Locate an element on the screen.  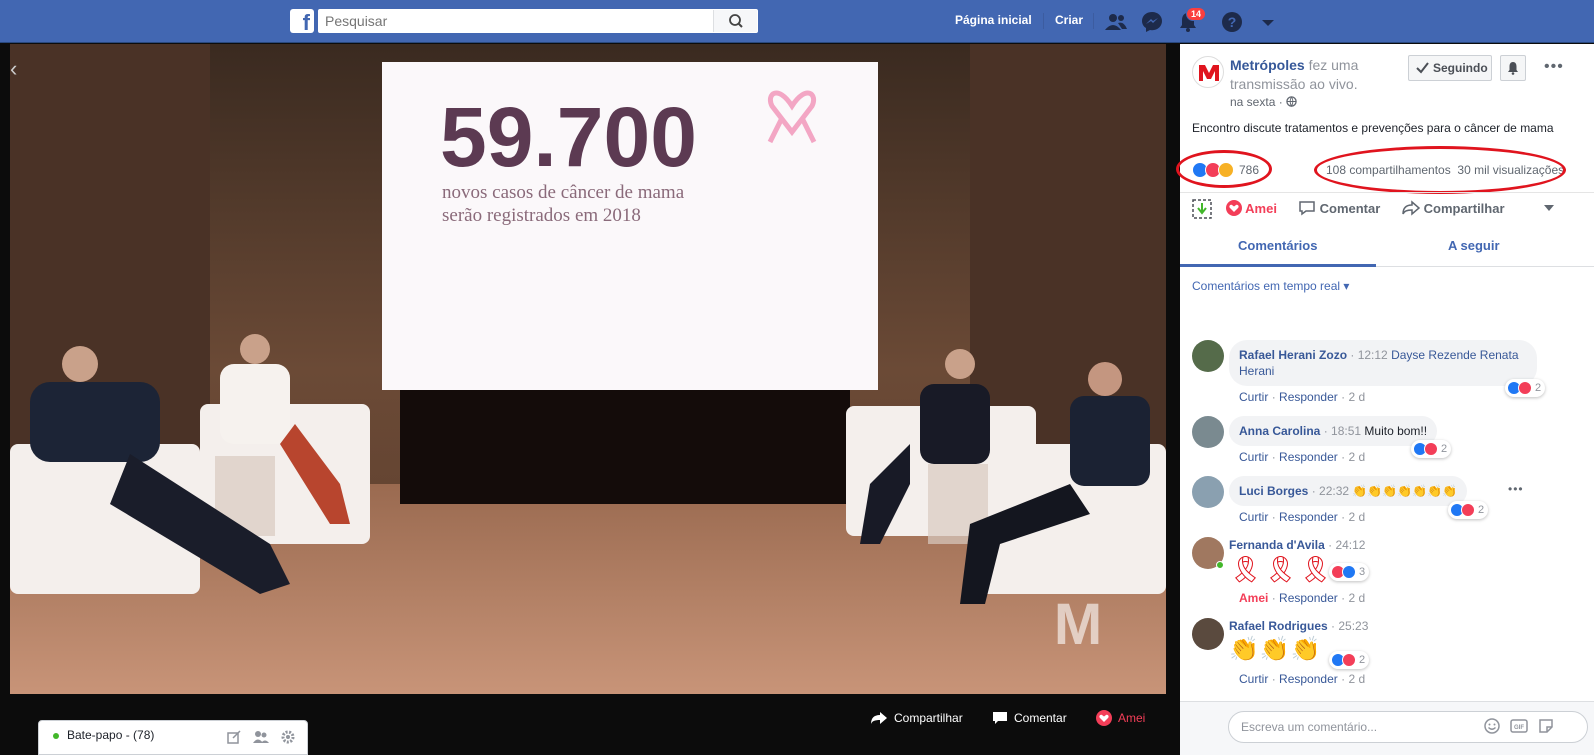
notifications-bell-button is located at coordinates (1513, 68).